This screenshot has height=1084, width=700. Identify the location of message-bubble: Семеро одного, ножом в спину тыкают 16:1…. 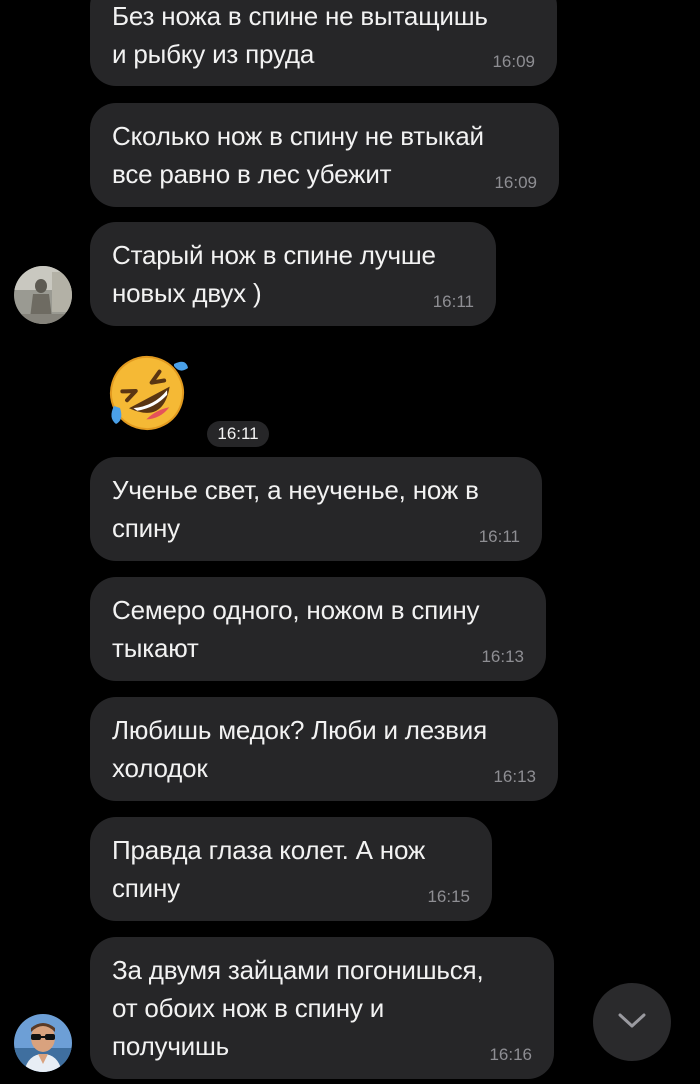
(318, 629).